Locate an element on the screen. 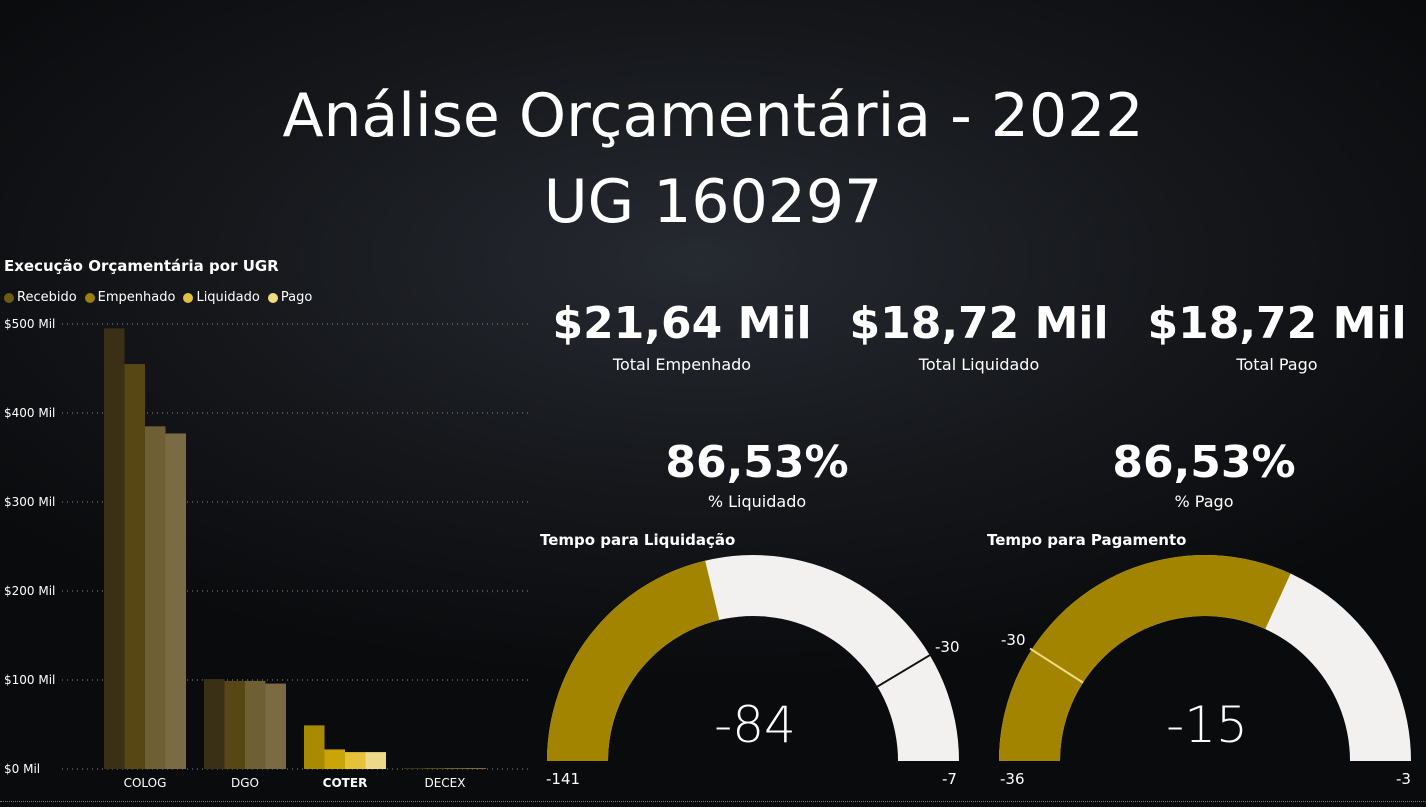  bar-chart-legend: Recebido Empenhado Liquidado Pago is located at coordinates (158, 297).